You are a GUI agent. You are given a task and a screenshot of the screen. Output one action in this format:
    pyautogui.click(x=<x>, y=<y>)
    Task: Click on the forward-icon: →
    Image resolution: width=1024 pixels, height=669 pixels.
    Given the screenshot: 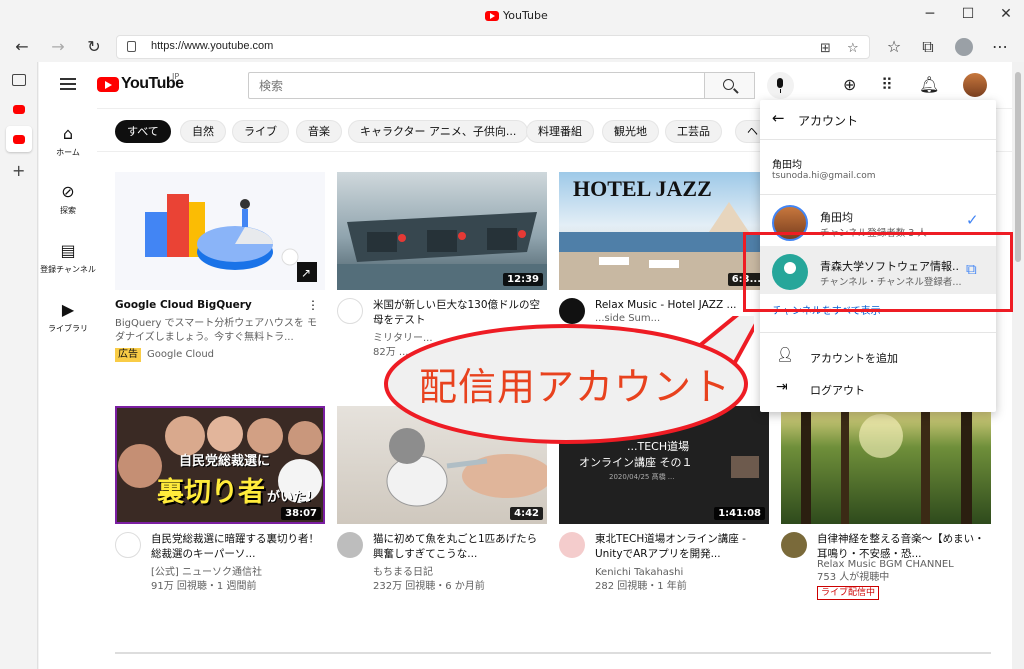 What is the action you would take?
    pyautogui.click(x=58, y=46)
    